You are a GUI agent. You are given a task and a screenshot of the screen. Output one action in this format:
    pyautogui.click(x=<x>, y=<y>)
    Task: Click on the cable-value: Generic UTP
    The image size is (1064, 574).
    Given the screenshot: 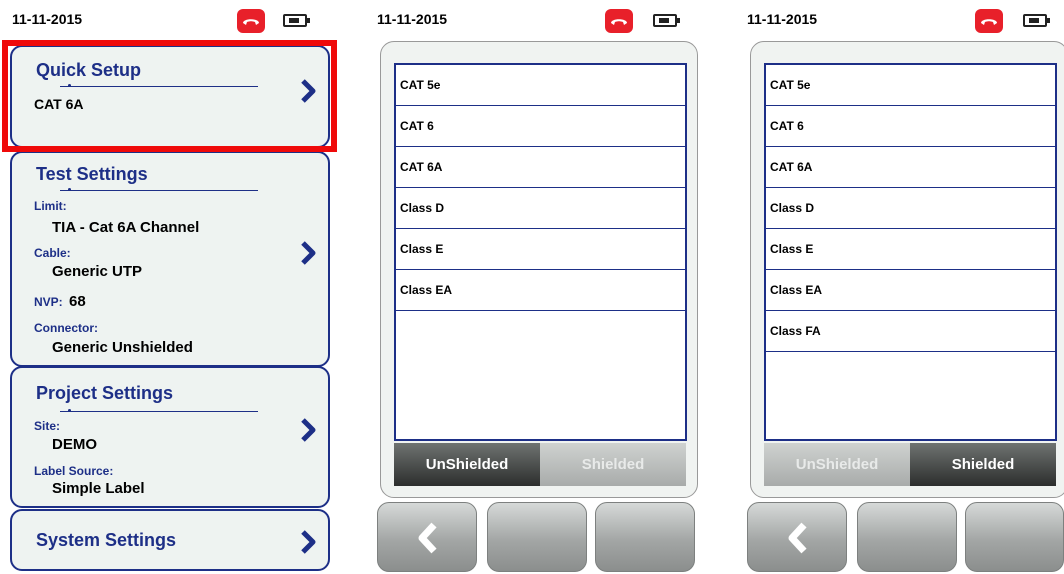 What is the action you would take?
    pyautogui.click(x=97, y=271)
    